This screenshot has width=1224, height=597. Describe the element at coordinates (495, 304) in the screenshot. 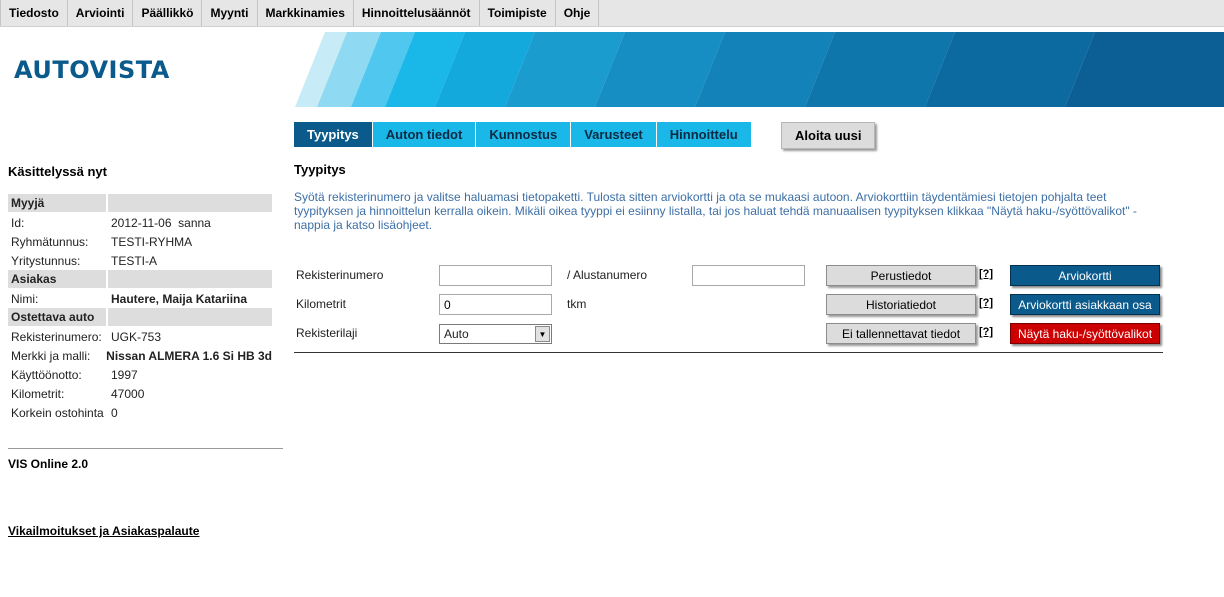

I see `km-input` at that location.